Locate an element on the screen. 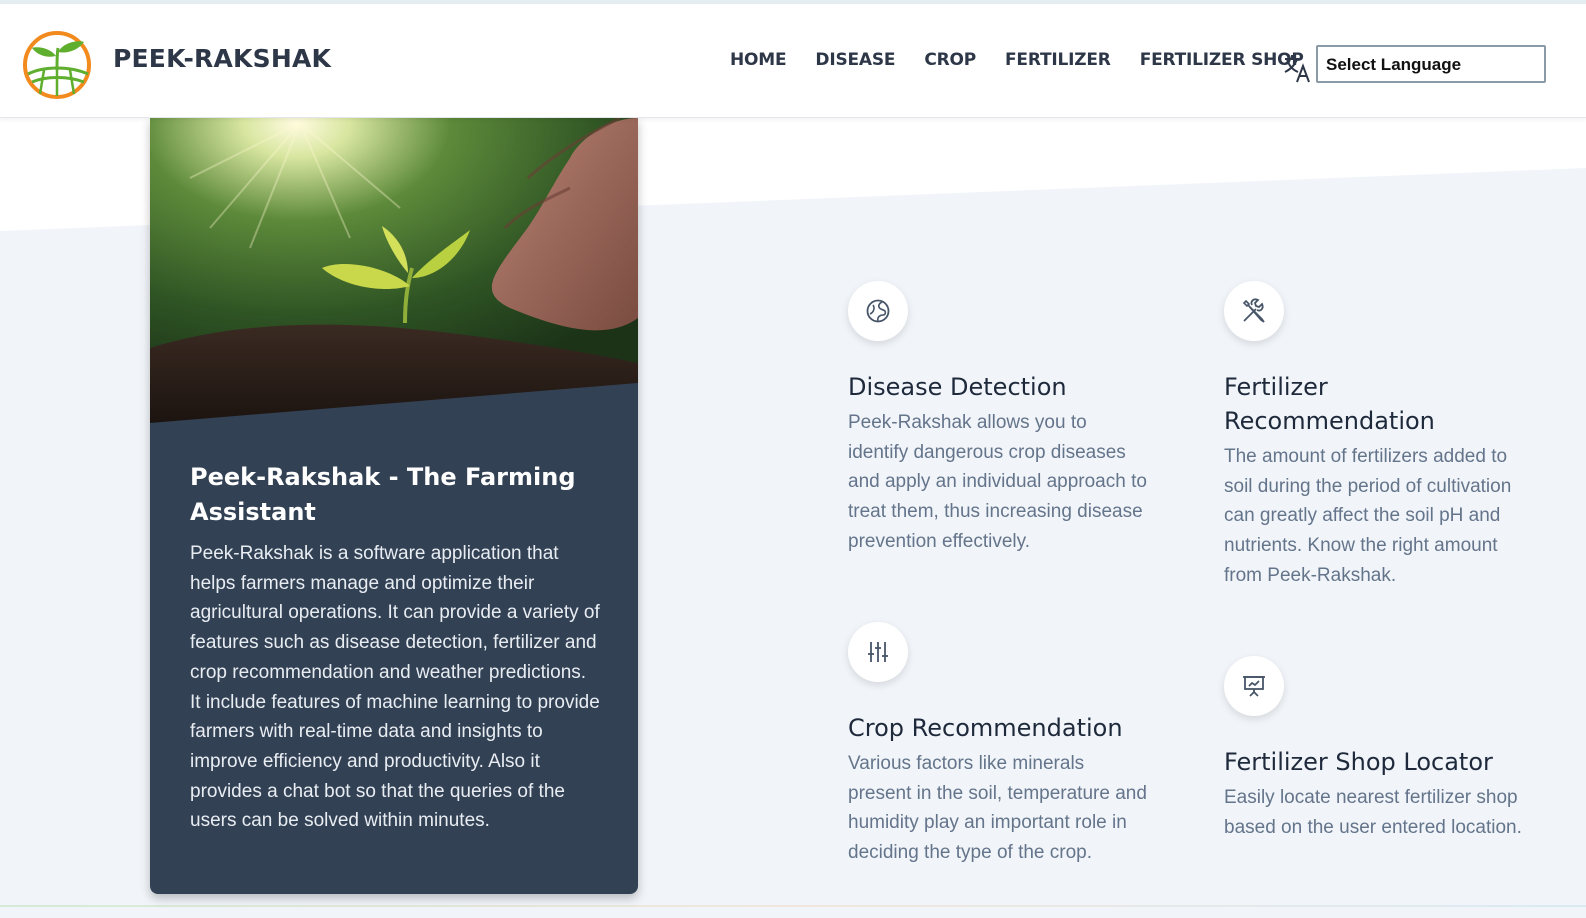 The width and height of the screenshot is (1586, 918). feature-title: Disease Detection is located at coordinates (957, 387).